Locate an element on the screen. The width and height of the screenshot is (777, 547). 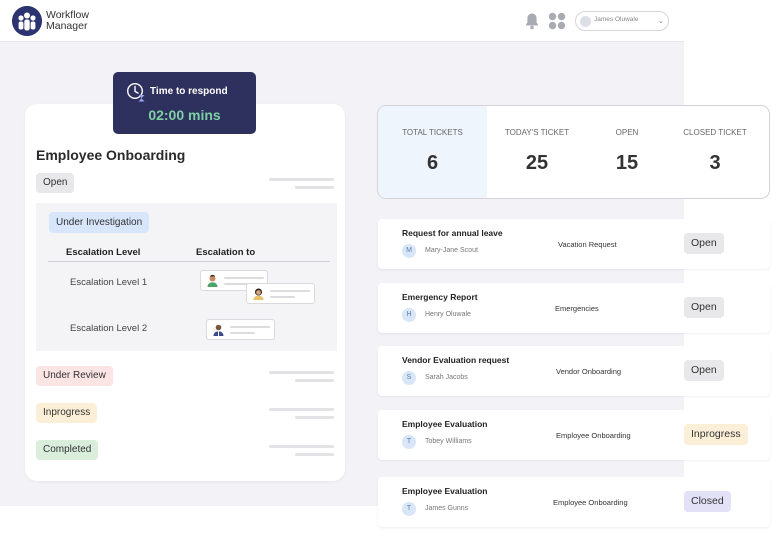
logo-people-icon is located at coordinates (27, 21).